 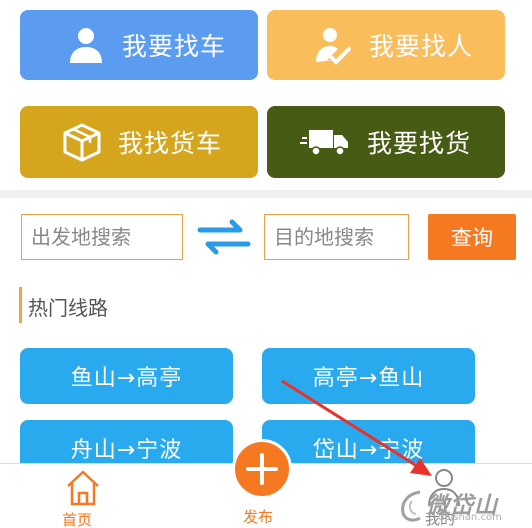 What do you see at coordinates (86, 45) in the screenshot?
I see `person-icon` at bounding box center [86, 45].